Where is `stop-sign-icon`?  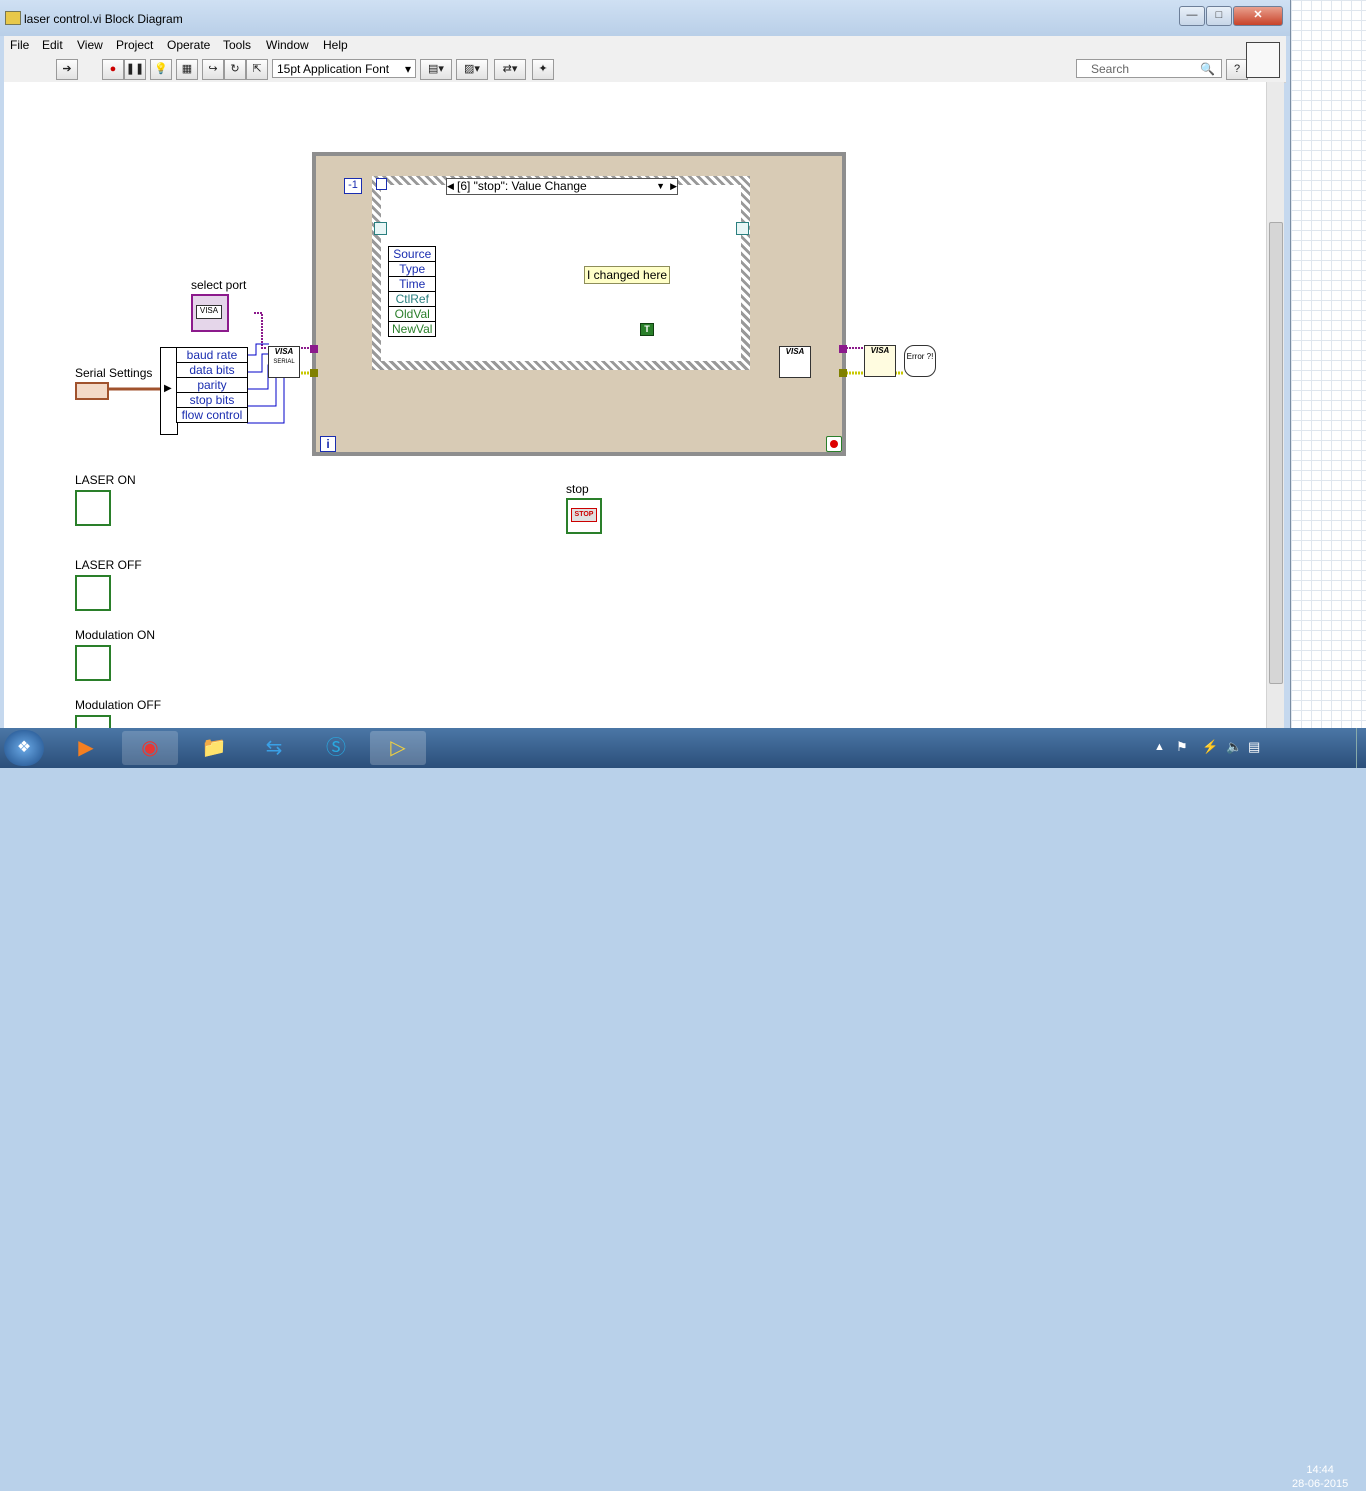 stop-sign-icon is located at coordinates (834, 444).